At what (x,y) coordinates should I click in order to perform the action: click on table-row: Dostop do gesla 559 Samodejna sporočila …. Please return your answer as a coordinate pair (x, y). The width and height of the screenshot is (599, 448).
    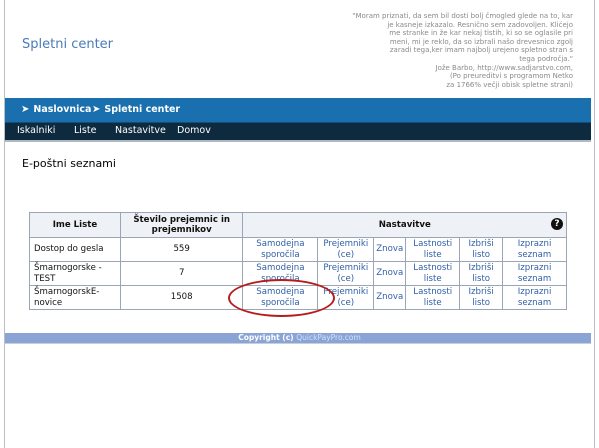
    Looking at the image, I should click on (298, 249).